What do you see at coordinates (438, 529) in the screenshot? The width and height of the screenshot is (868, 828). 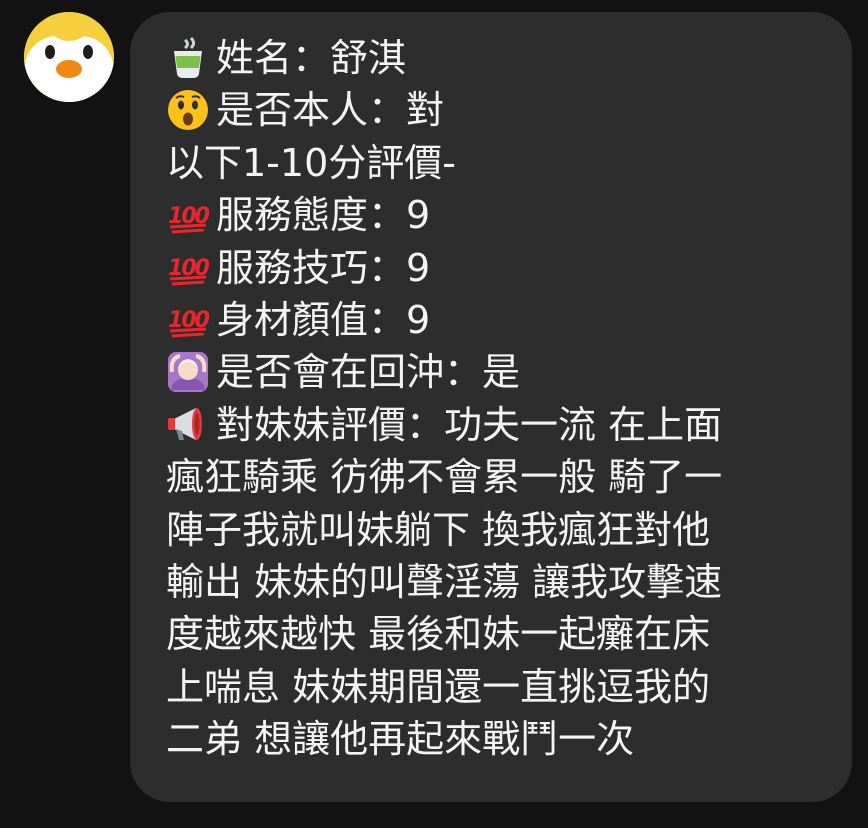 I see `message-line-text: 陣子我就叫妹躺下 換我瘋狂對他` at bounding box center [438, 529].